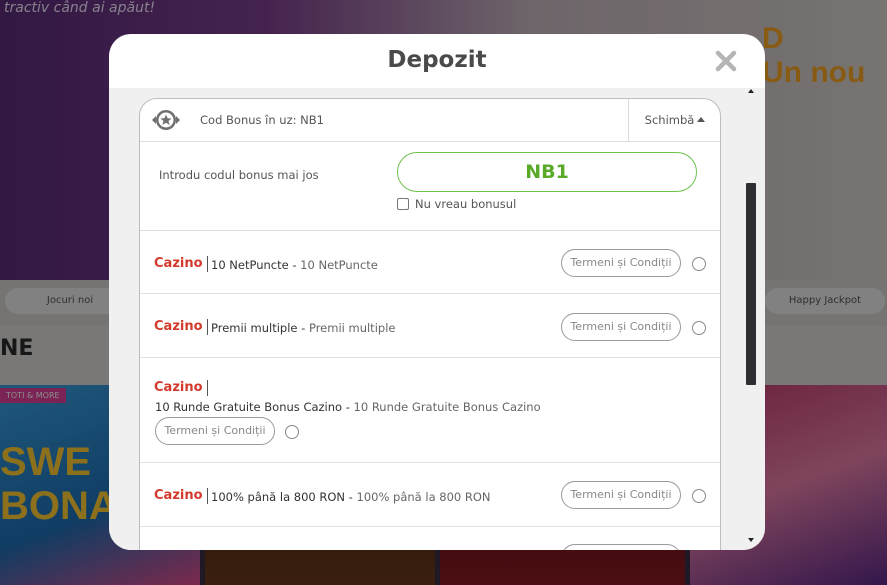 This screenshot has width=887, height=585. Describe the element at coordinates (239, 175) in the screenshot. I see `enter-code-label: Introdu codul bonus mai jos` at that location.